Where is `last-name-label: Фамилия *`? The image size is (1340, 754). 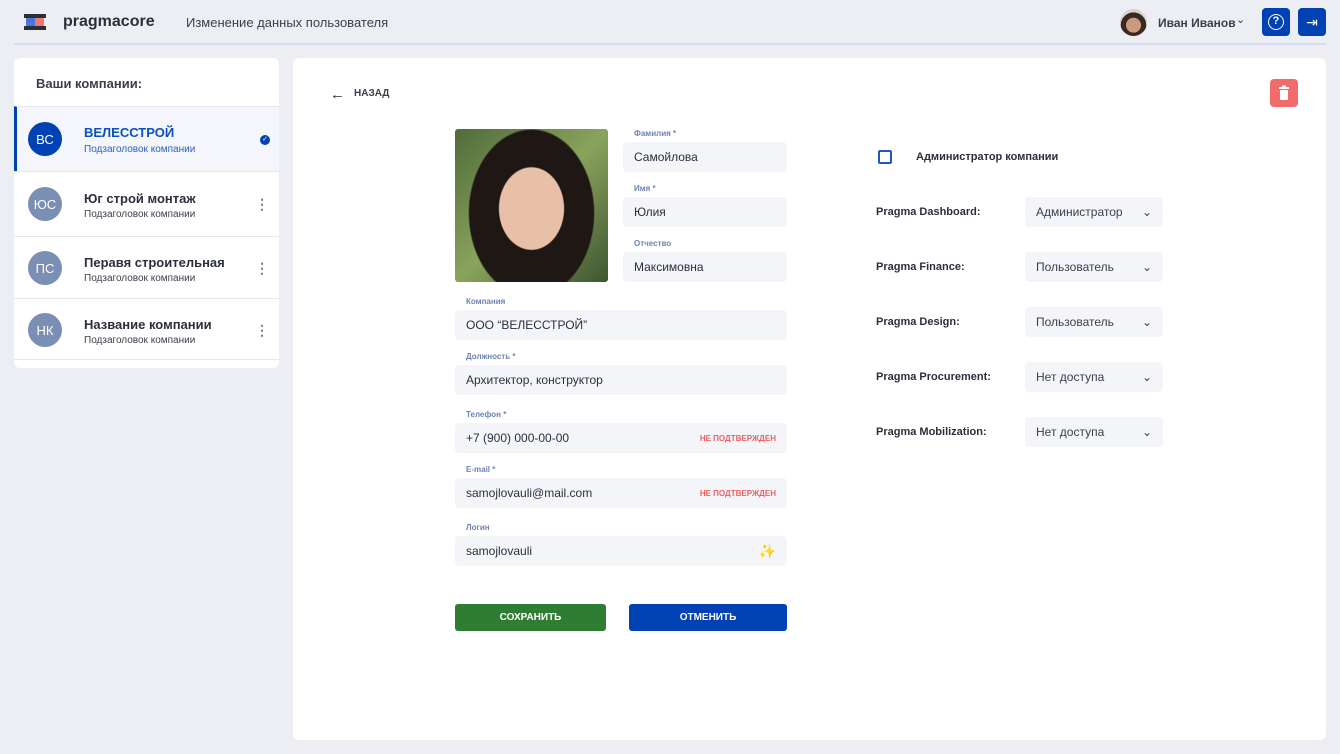 last-name-label: Фамилия * is located at coordinates (655, 133).